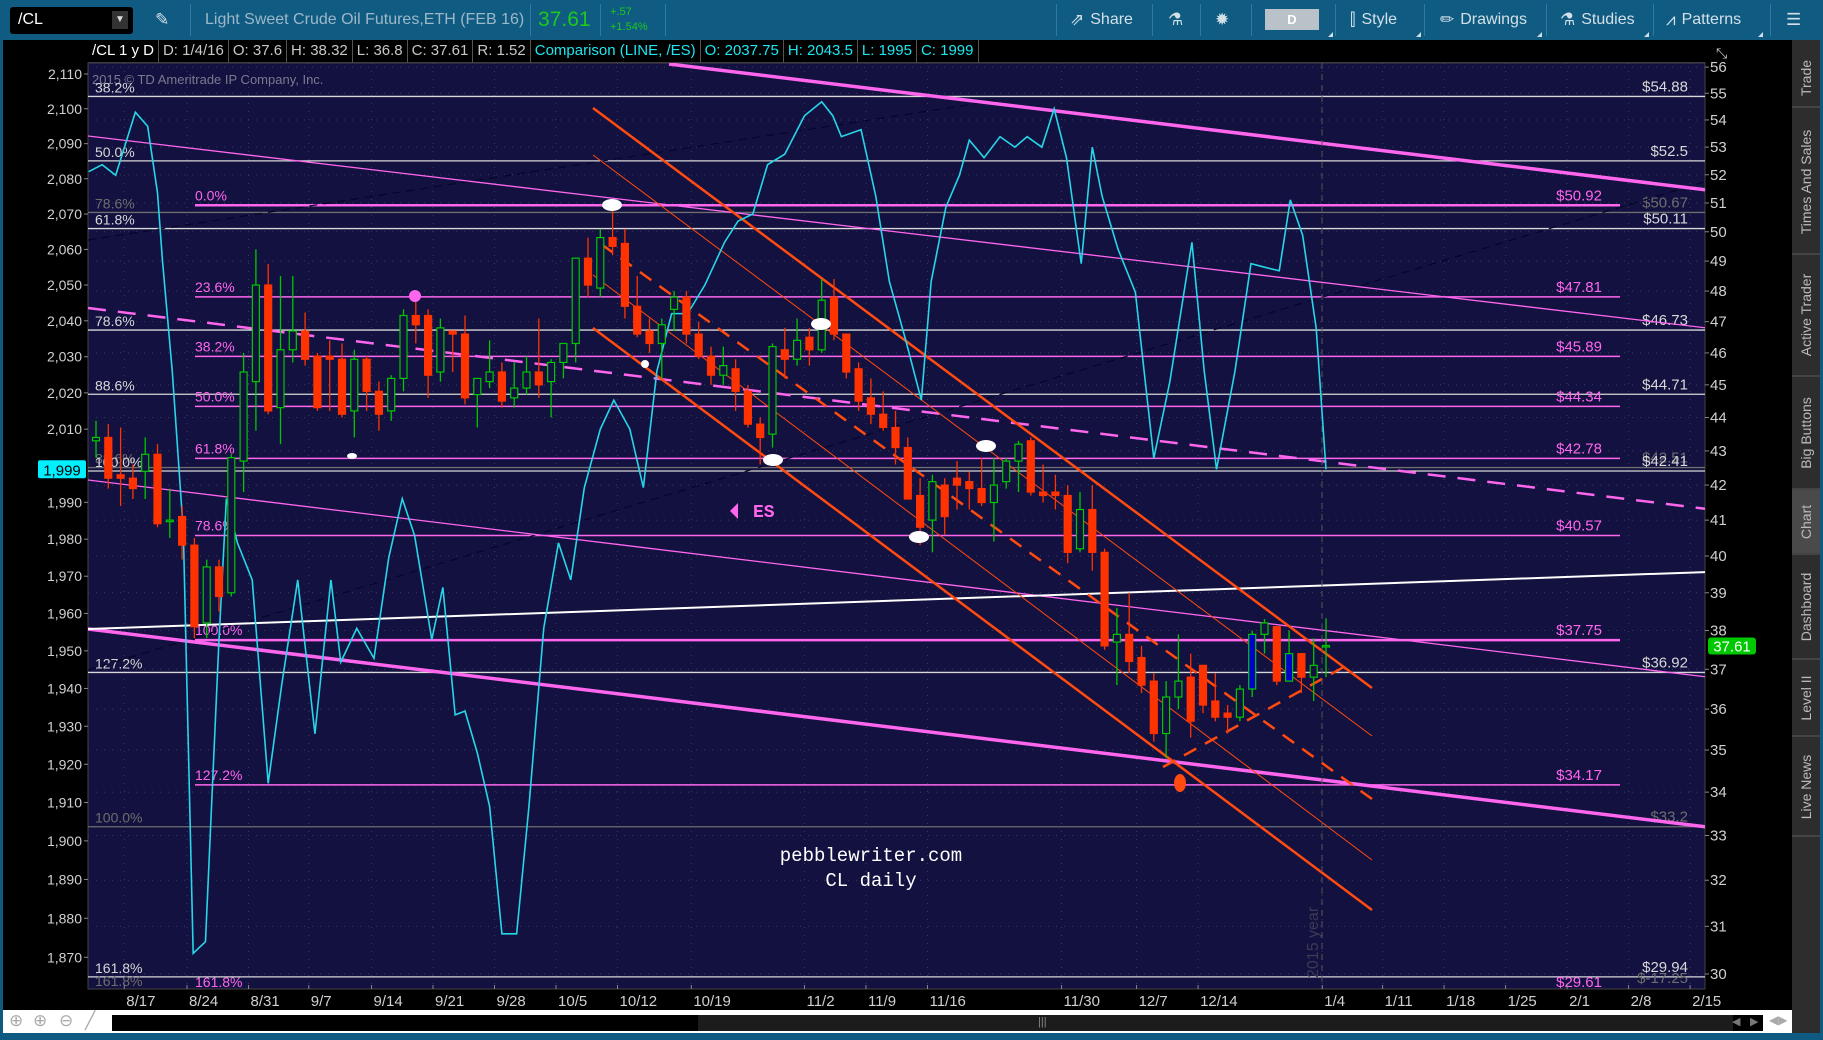  Describe the element at coordinates (1718, 631) in the screenshot. I see `right-axis-label: 38` at that location.